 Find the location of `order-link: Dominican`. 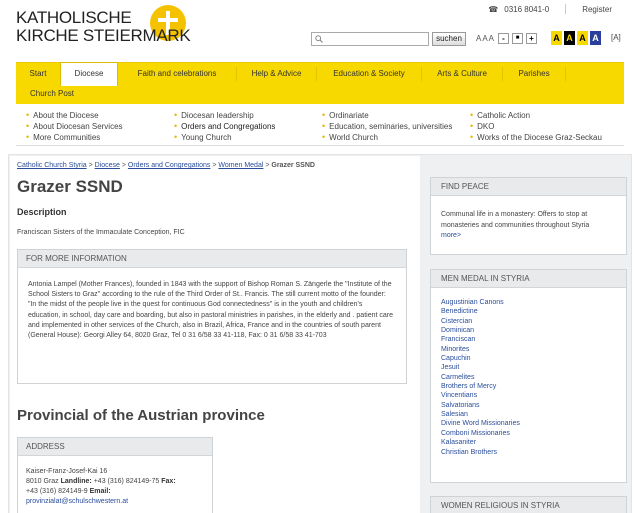

order-link: Dominican is located at coordinates (528, 330).